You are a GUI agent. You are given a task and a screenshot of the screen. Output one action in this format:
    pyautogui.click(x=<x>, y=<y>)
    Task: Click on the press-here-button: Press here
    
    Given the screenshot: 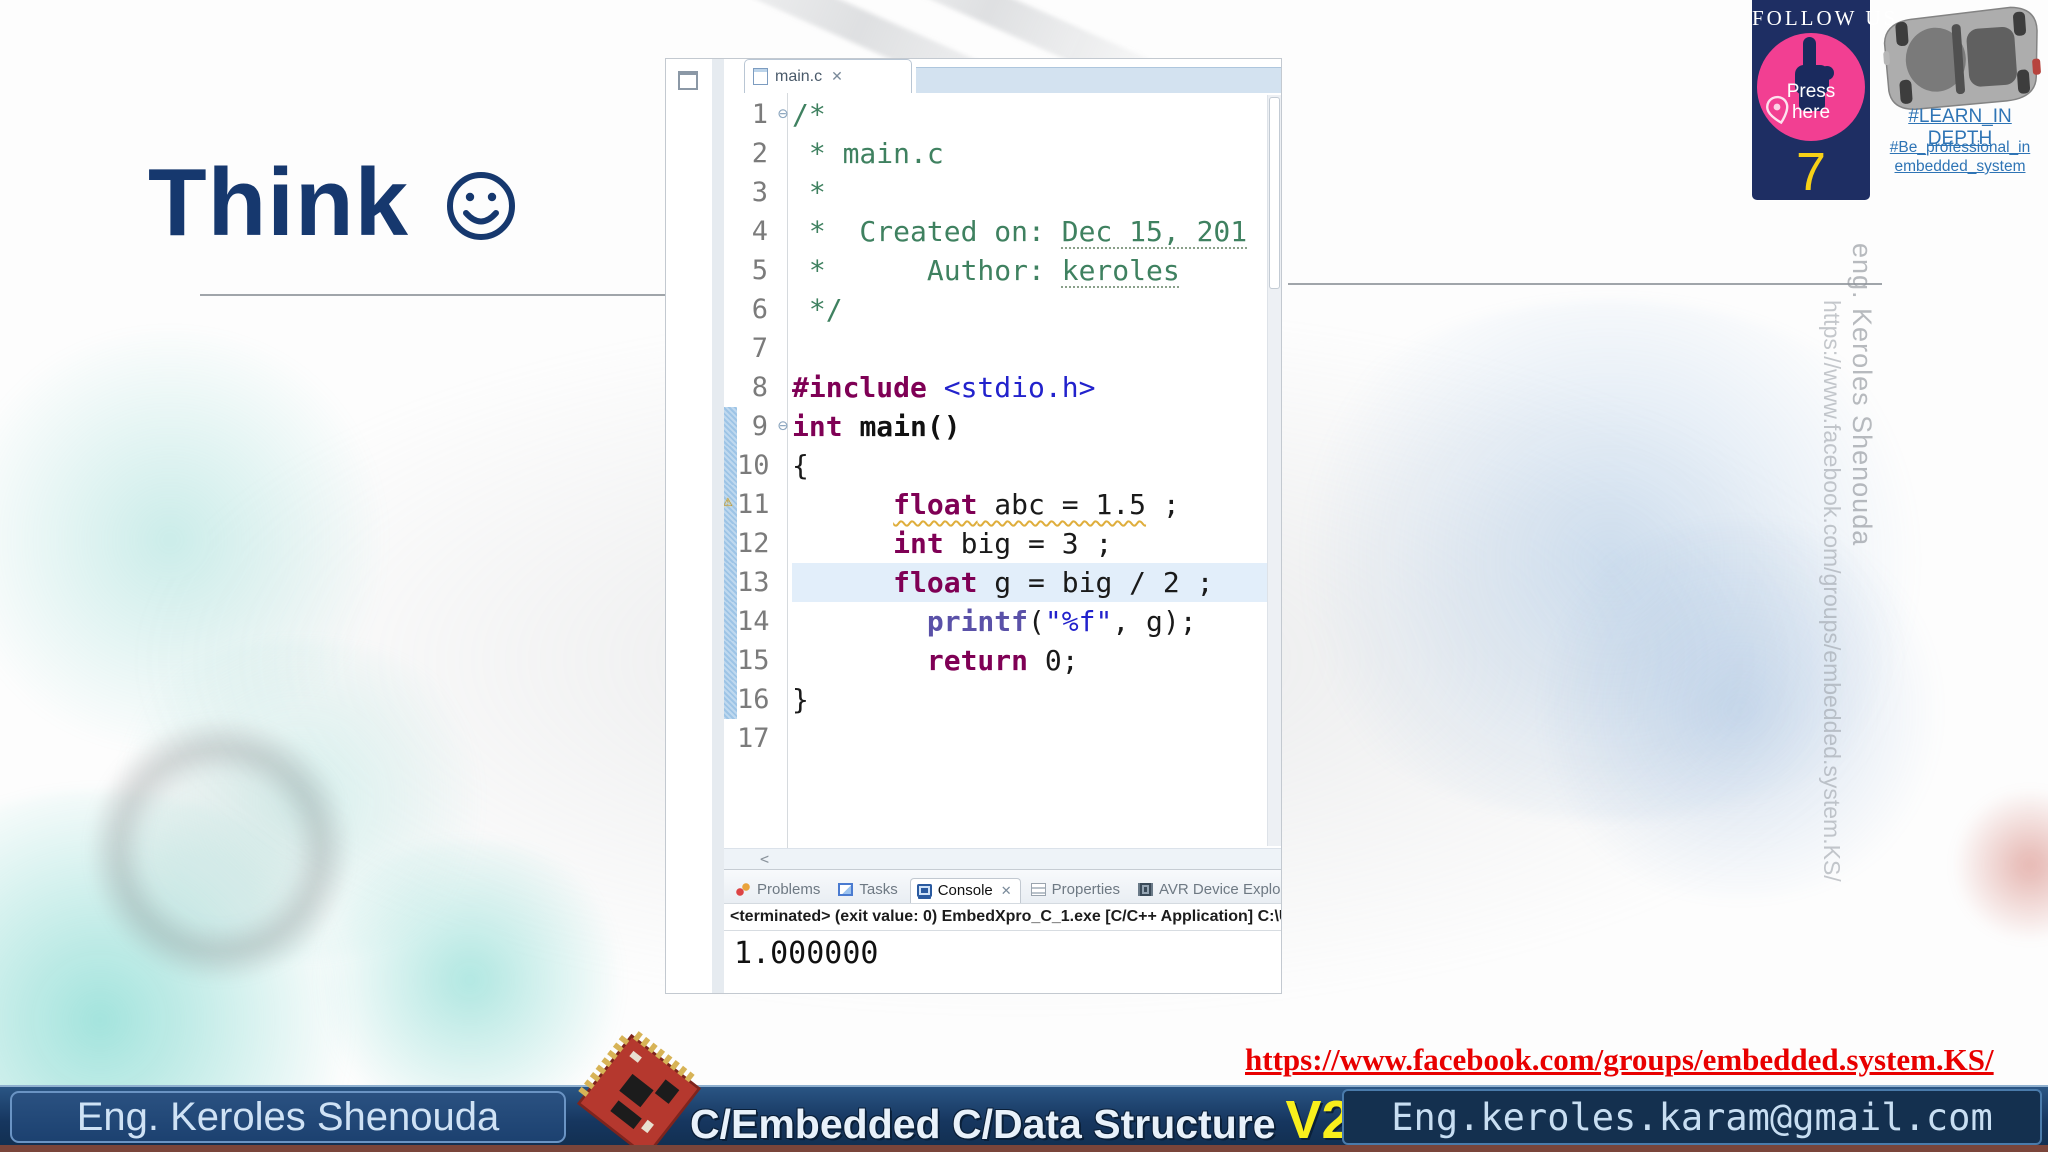 What is the action you would take?
    pyautogui.click(x=1811, y=87)
    